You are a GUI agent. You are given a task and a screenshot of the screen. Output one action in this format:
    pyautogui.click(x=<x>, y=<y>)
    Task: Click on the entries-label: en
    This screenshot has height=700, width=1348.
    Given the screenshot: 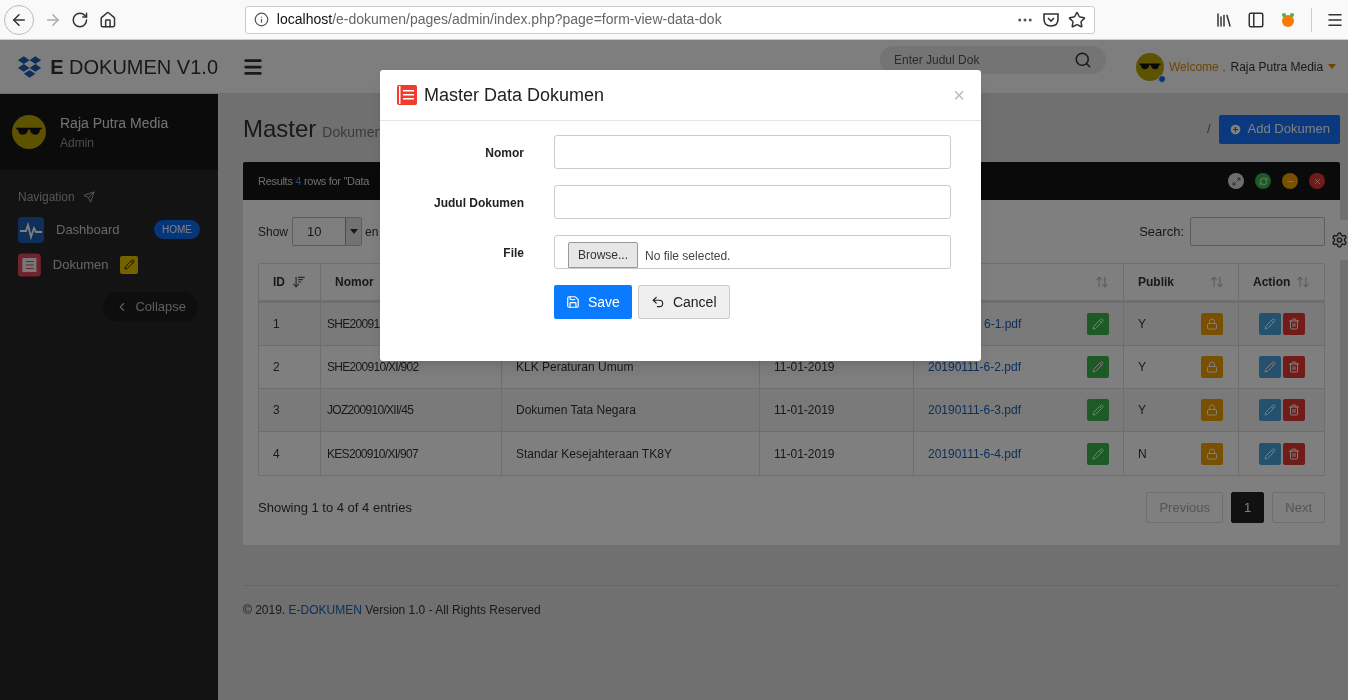 What is the action you would take?
    pyautogui.click(x=372, y=232)
    